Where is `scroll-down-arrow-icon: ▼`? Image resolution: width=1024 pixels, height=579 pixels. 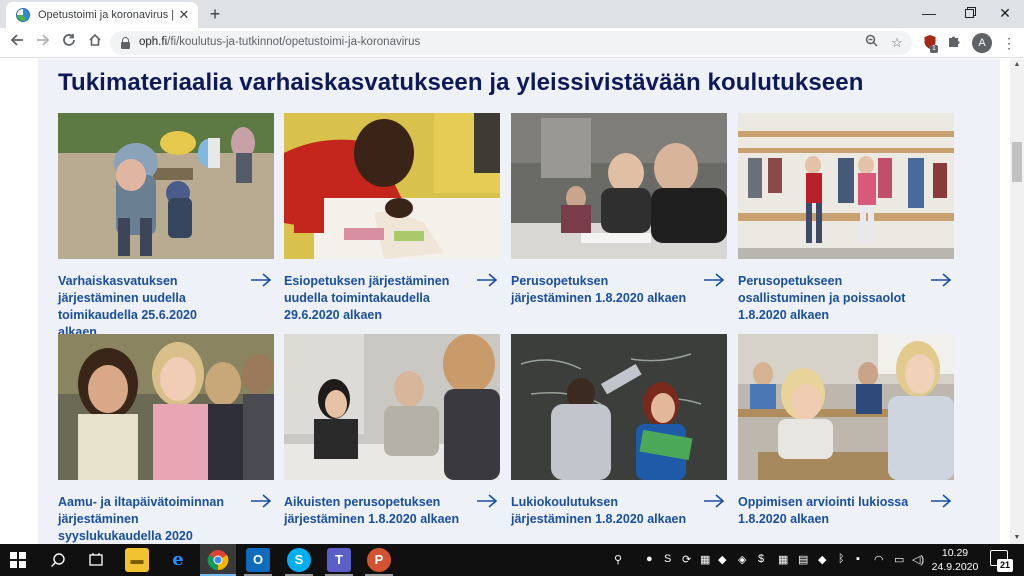
scroll-down-arrow-icon: ▼ is located at coordinates (1017, 538).